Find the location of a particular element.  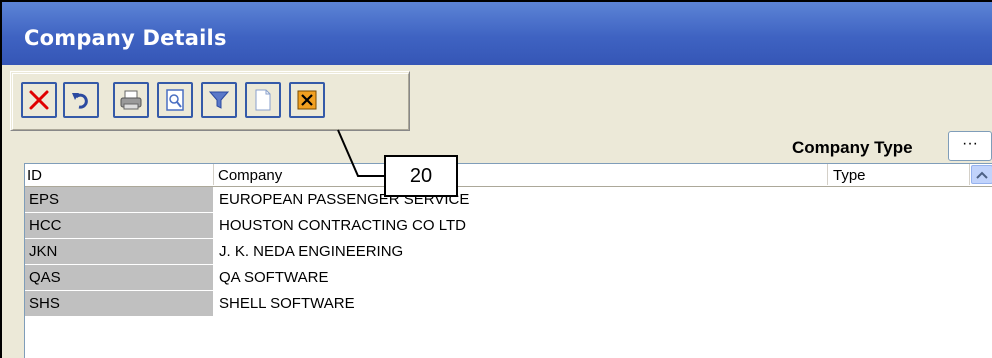

chevron-up-icon is located at coordinates (982, 175).